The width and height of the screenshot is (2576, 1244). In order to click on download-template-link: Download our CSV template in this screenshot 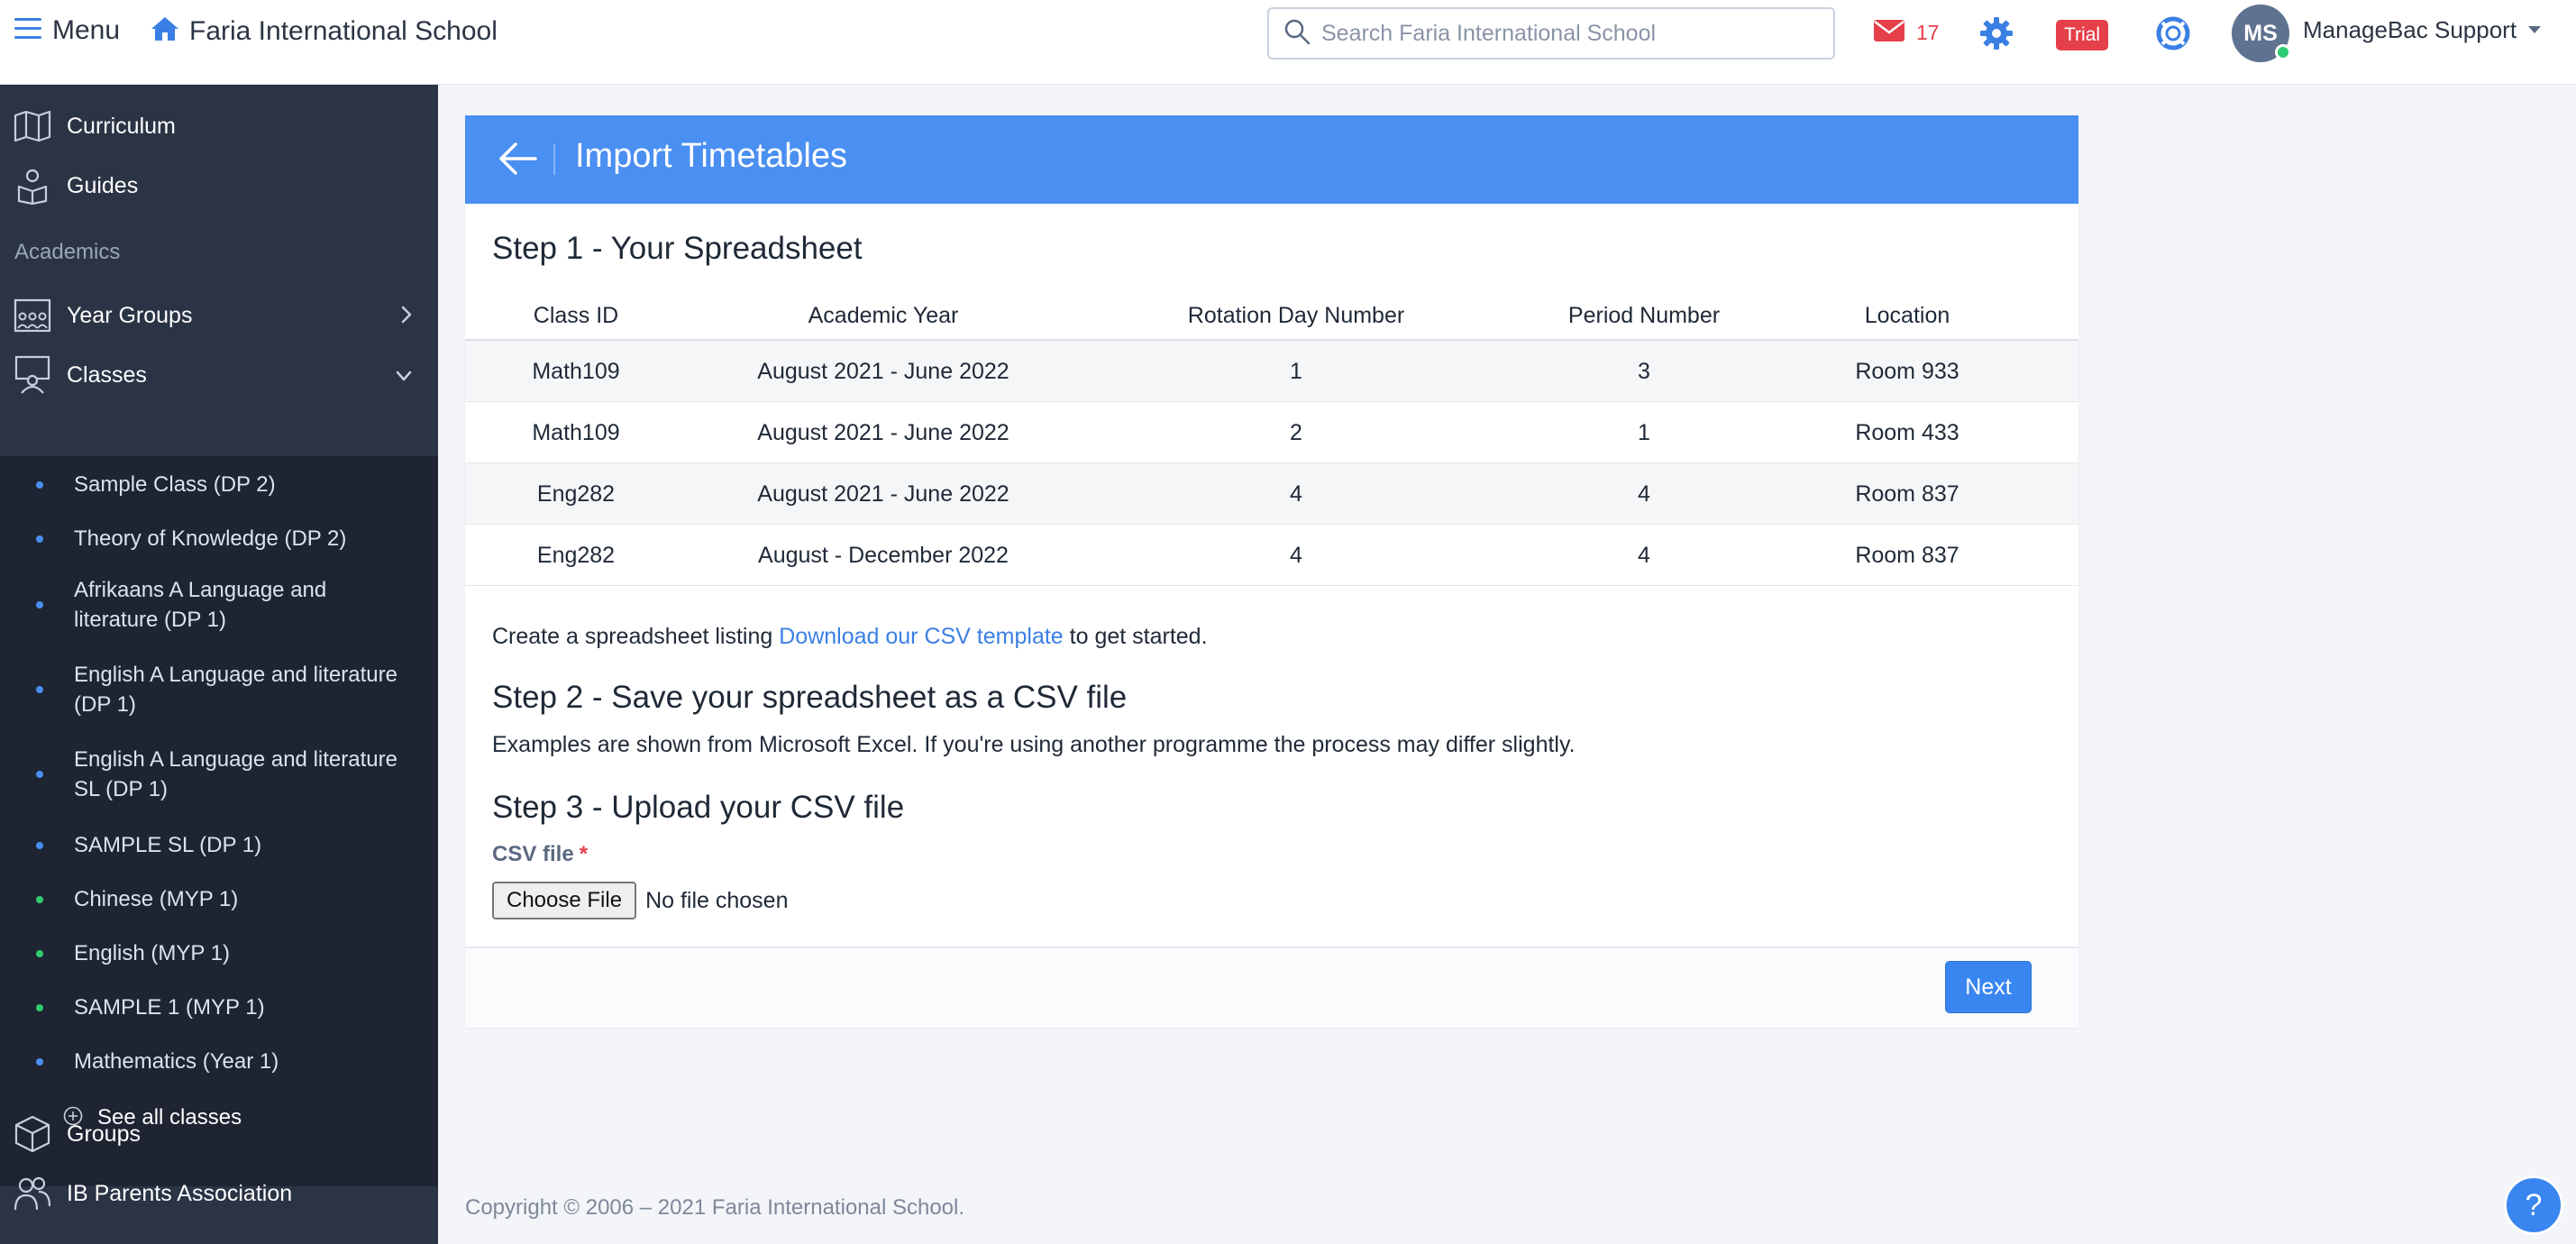, I will do `click(921, 637)`.